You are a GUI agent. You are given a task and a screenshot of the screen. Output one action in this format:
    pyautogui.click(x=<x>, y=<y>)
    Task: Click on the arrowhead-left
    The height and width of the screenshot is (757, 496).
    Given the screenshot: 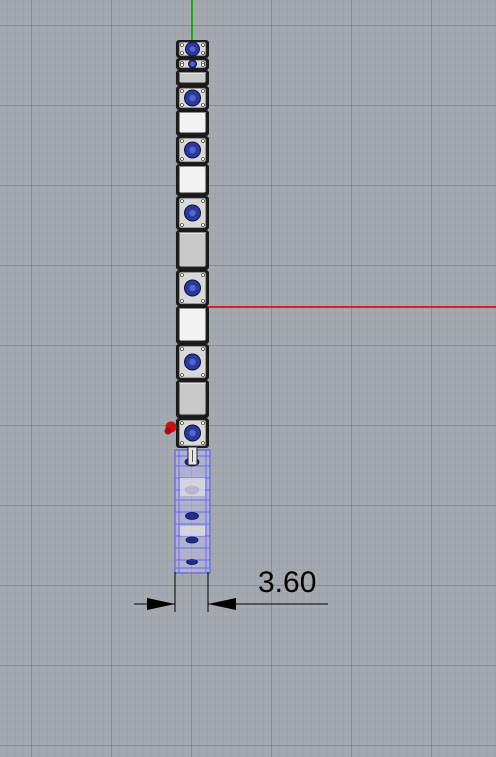 What is the action you would take?
    pyautogui.click(x=161, y=604)
    